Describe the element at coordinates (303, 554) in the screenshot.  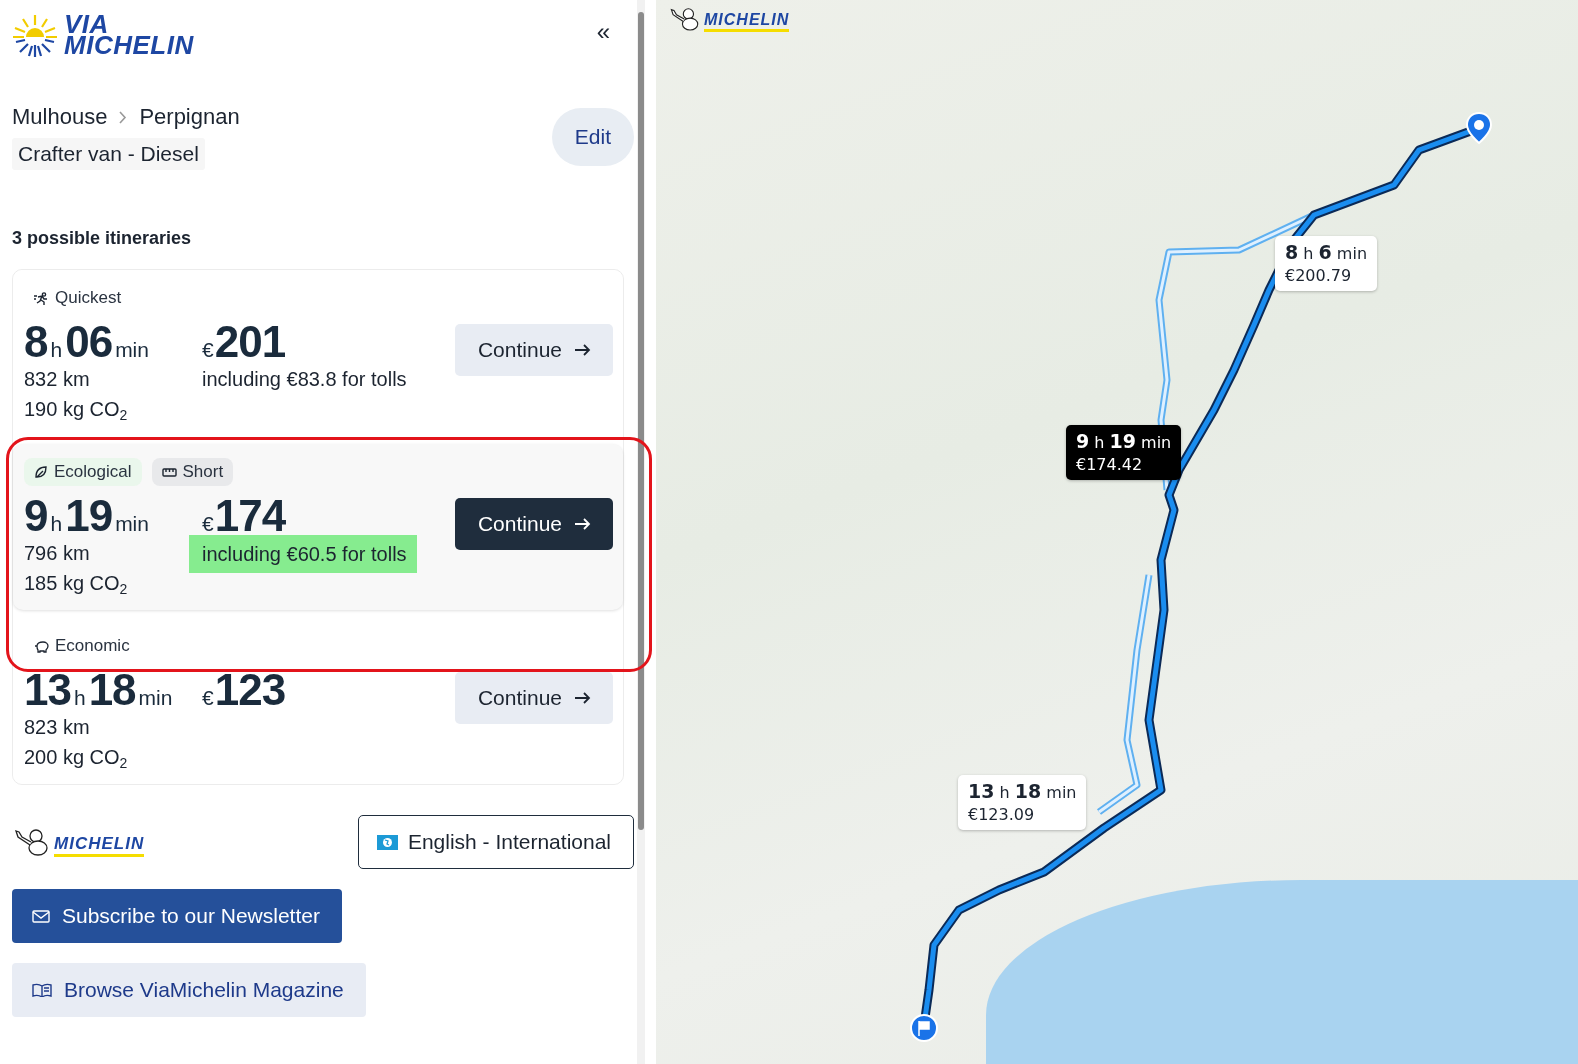
I see `tolls-text: including €60.5 for tolls` at that location.